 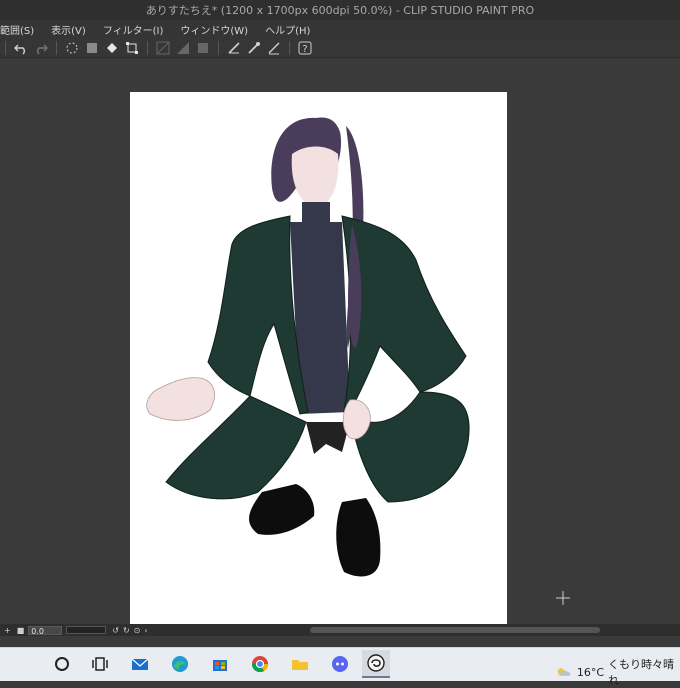 I want to click on edge-icon, so click(x=180, y=664).